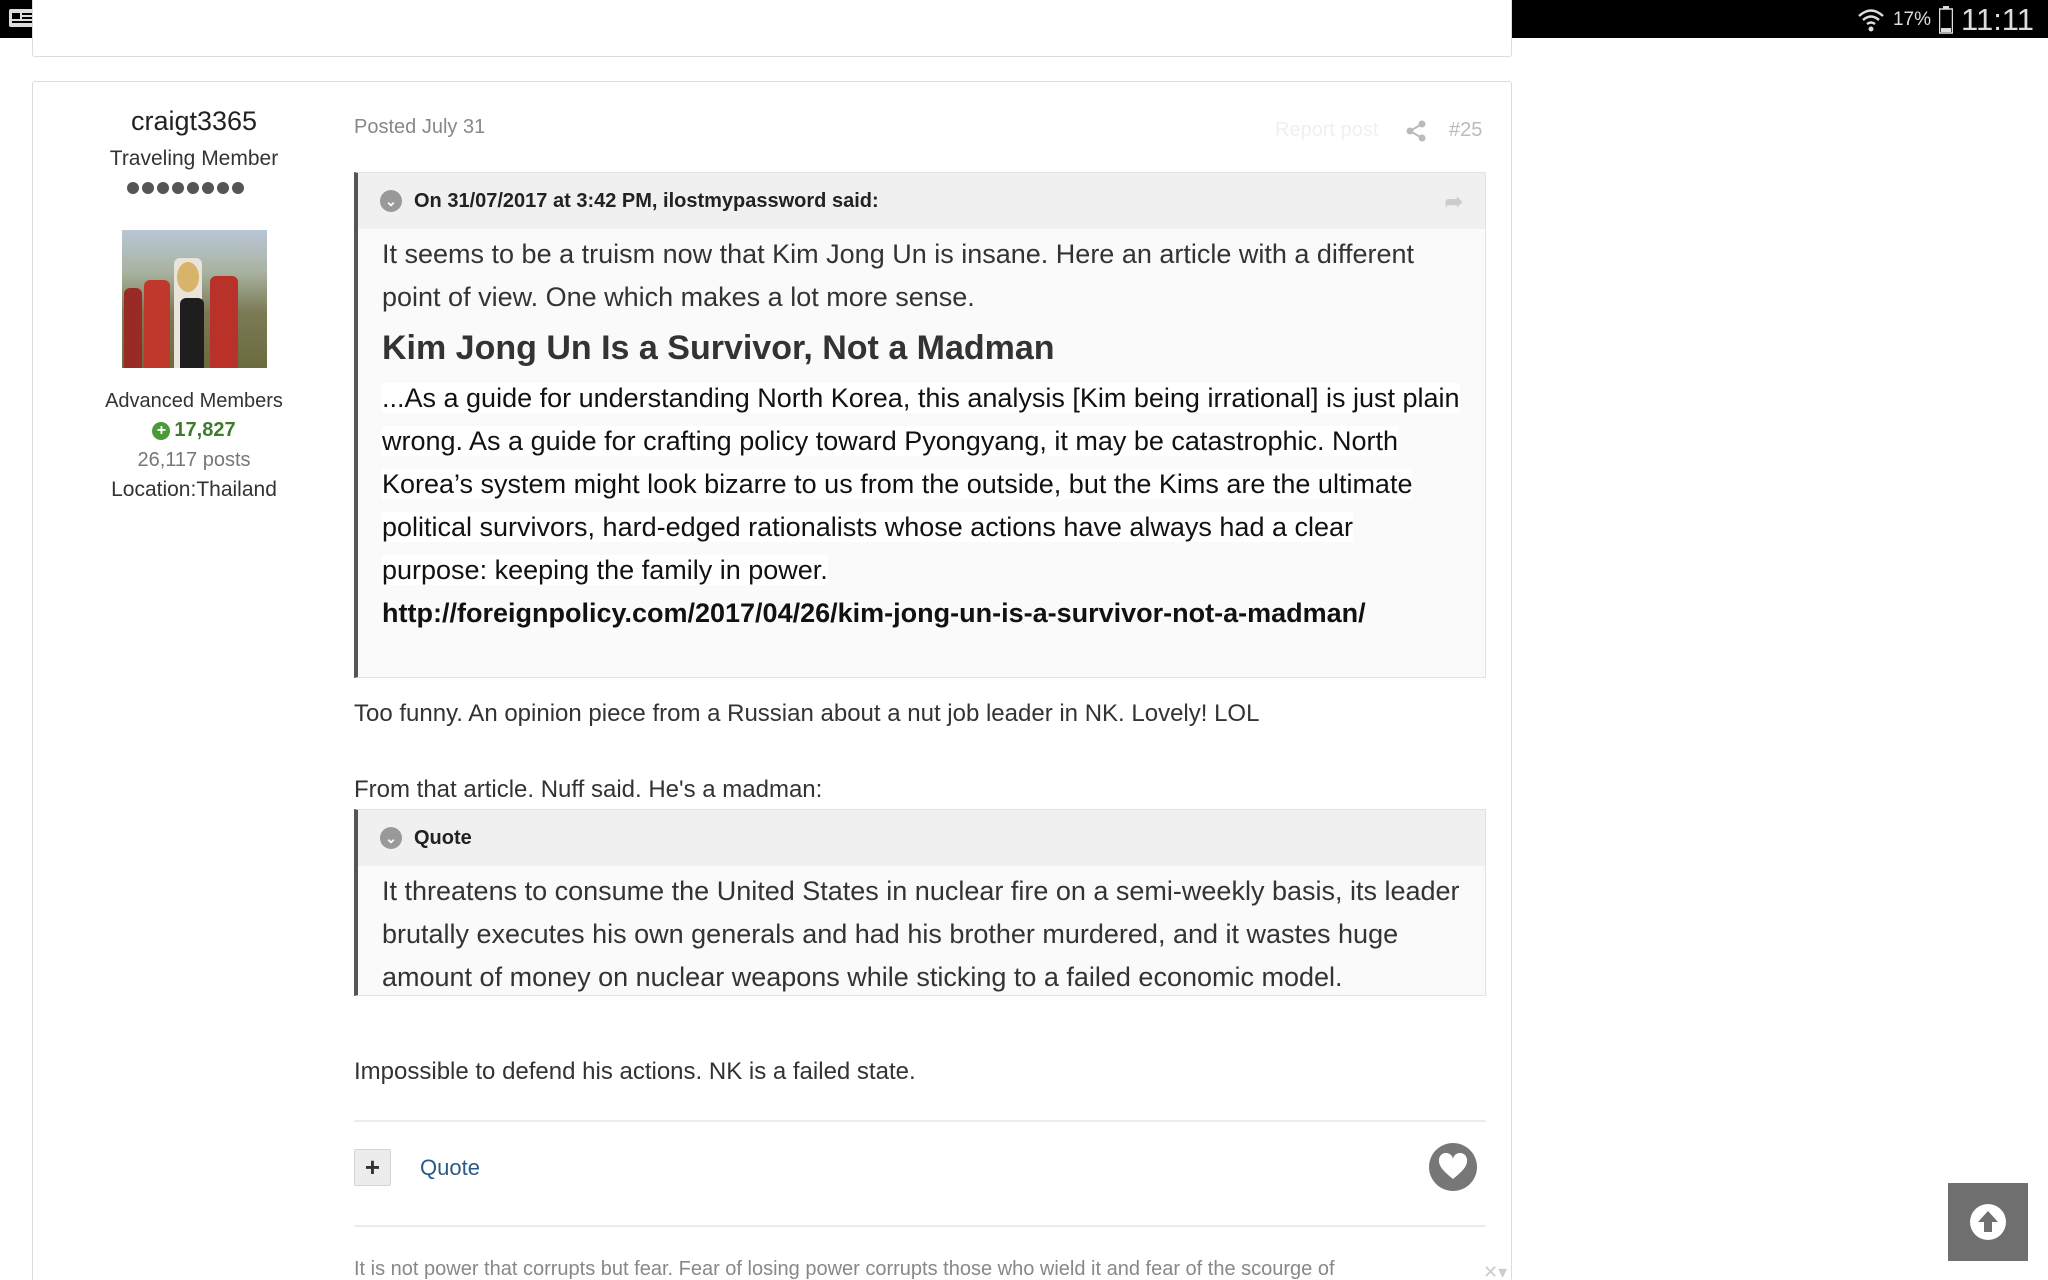 The image size is (2048, 1280). I want to click on previous-post-box, so click(772, 28).